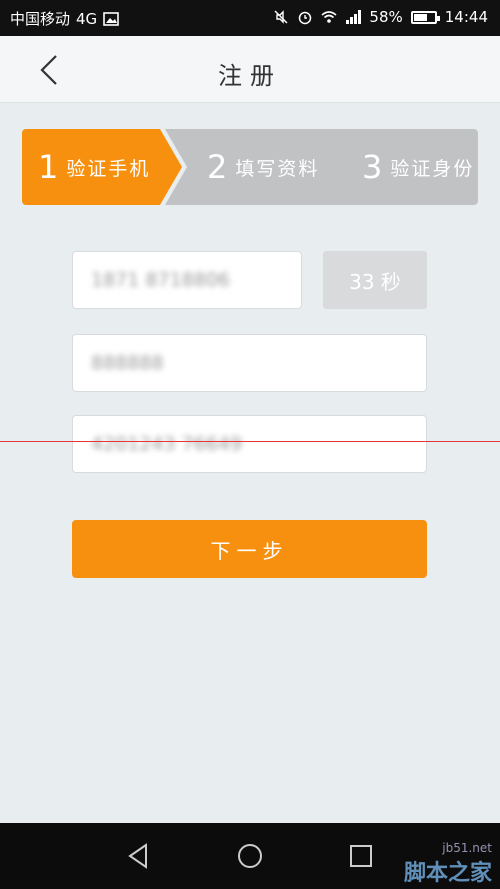  What do you see at coordinates (40, 19) in the screenshot?
I see `carrier-label: 中国移动` at bounding box center [40, 19].